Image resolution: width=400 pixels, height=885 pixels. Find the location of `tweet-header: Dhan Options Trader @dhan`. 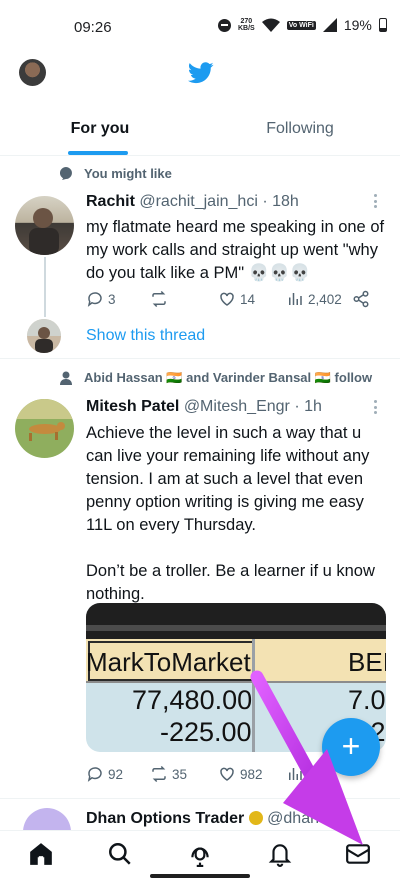

tweet-header: Dhan Options Trader @dhan is located at coordinates (236, 820).